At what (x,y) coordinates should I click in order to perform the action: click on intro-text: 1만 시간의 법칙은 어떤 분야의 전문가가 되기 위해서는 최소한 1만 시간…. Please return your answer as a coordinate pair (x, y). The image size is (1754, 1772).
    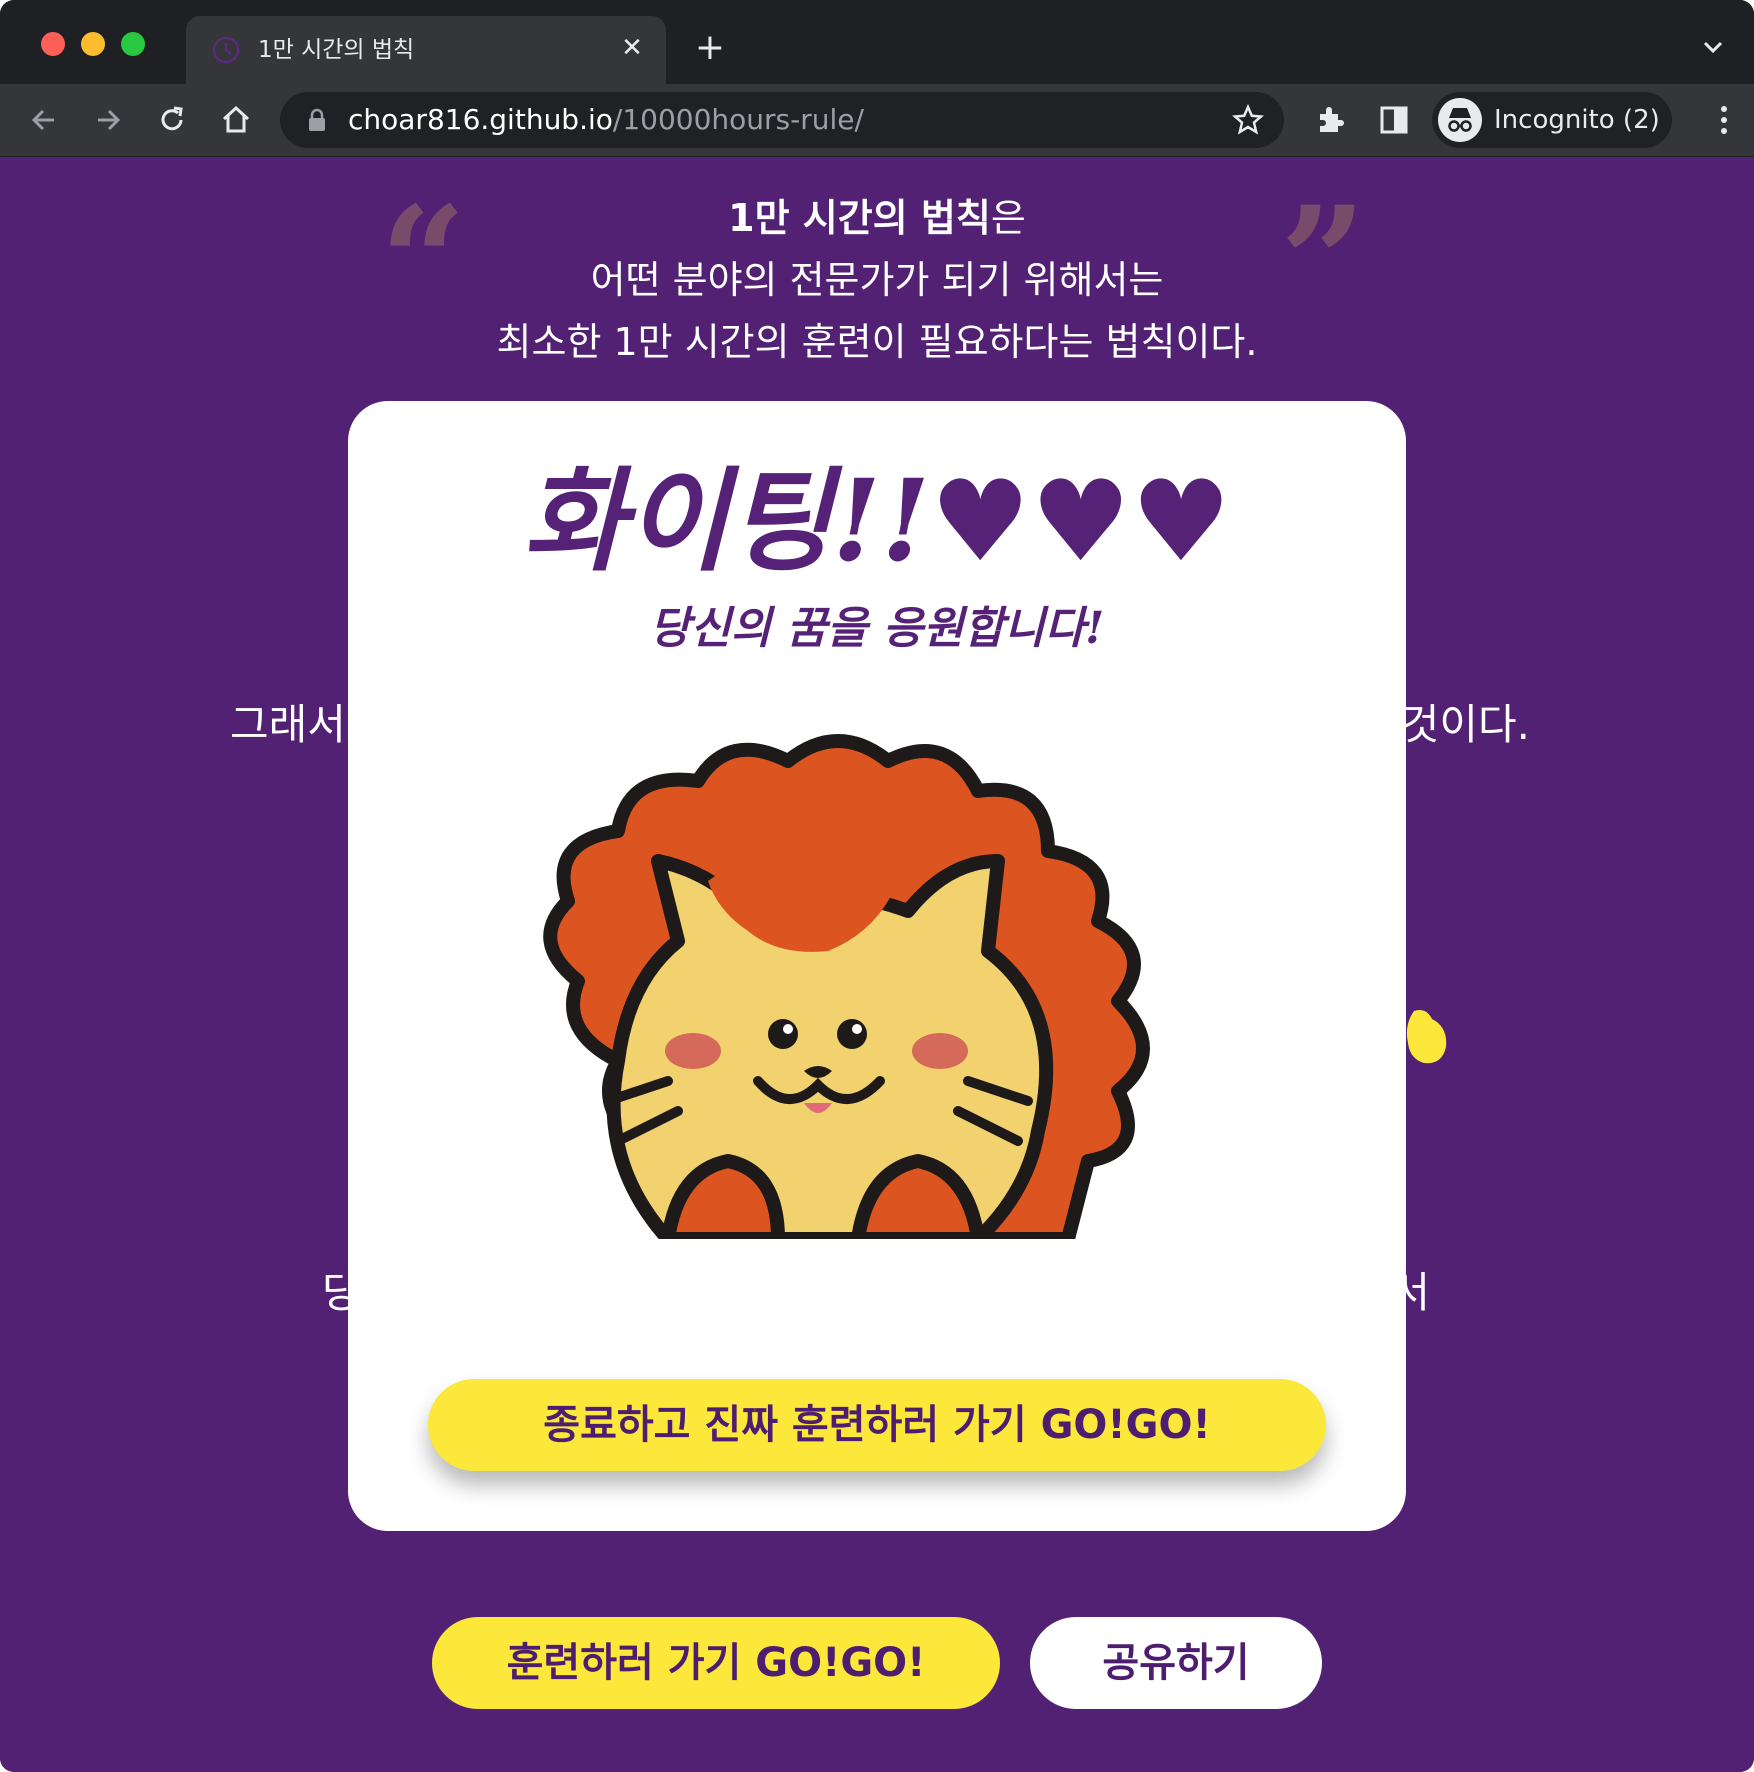
    Looking at the image, I should click on (877, 280).